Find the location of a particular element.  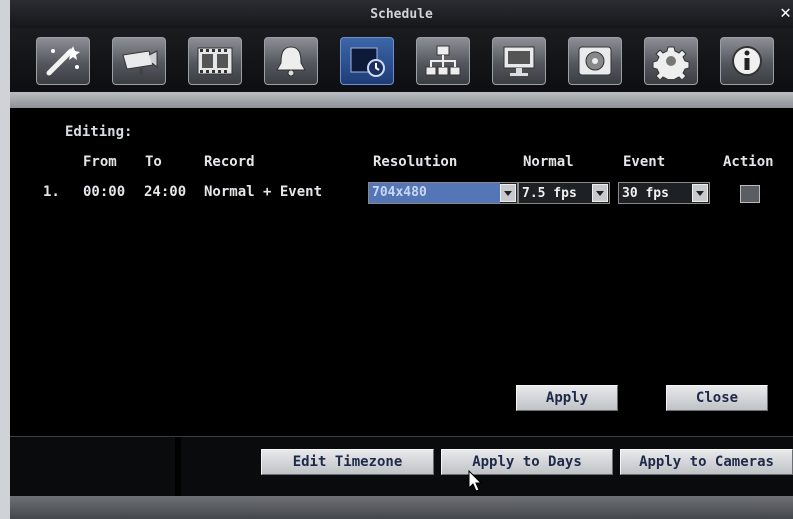

apply-to-days-button: Apply to Days is located at coordinates (527, 462).